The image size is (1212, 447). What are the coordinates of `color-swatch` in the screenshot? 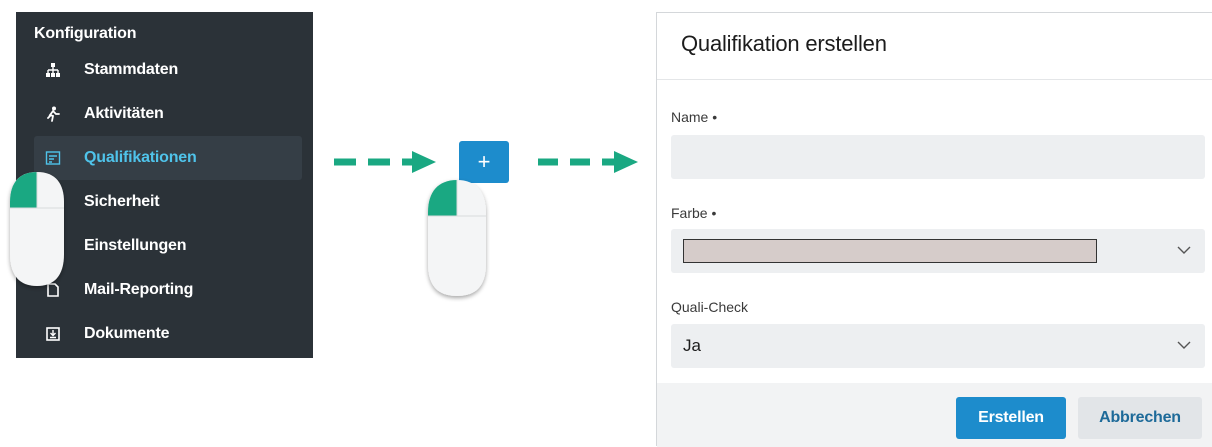 It's located at (890, 251).